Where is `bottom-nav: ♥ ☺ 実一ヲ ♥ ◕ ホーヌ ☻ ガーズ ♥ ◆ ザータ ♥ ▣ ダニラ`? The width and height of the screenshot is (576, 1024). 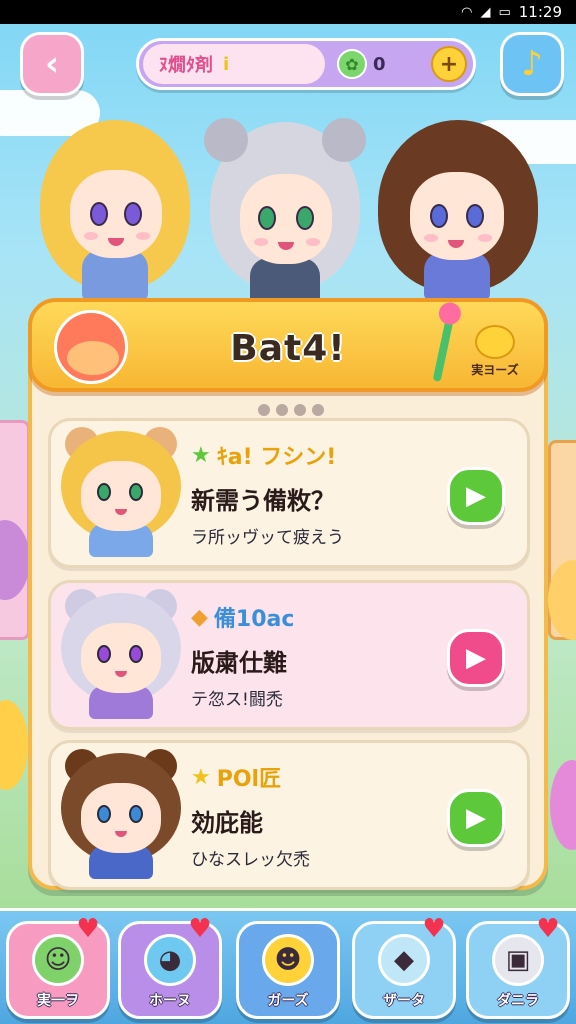 bottom-nav: ♥ ☺ 実一ヲ ♥ ◕ ホーヌ ☻ ガーズ ♥ ◆ ザータ ♥ ▣ ダニラ is located at coordinates (288, 966).